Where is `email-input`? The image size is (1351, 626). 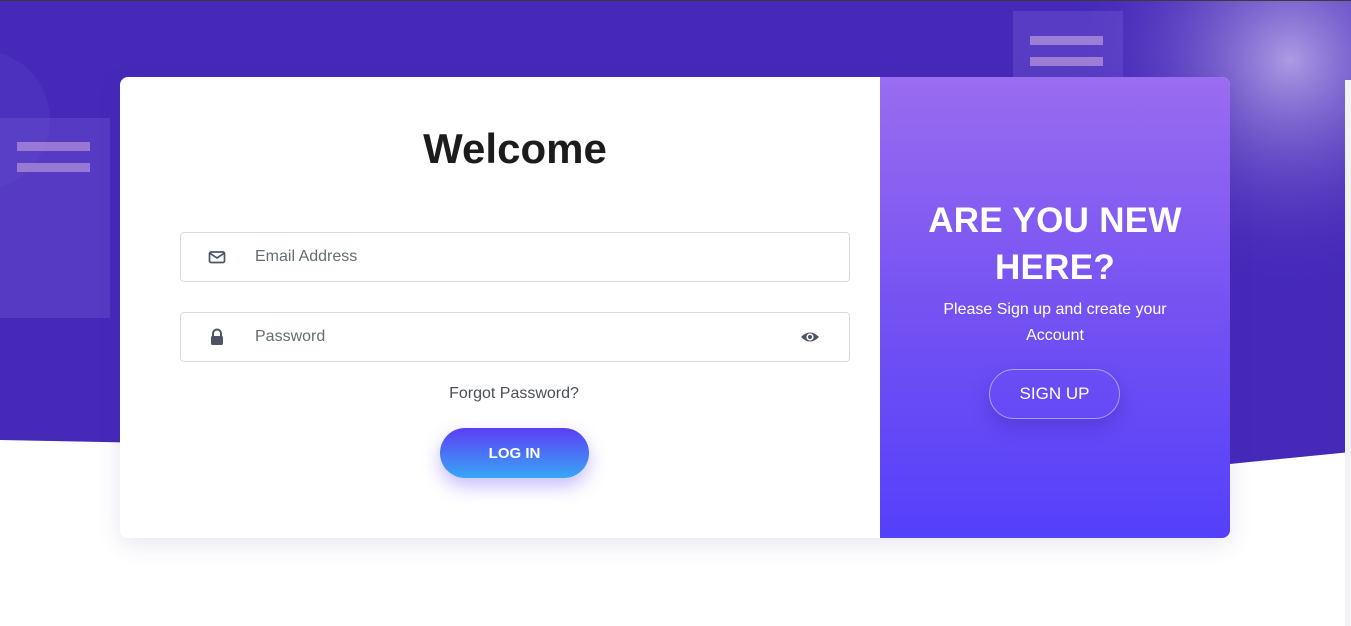
email-input is located at coordinates (515, 257).